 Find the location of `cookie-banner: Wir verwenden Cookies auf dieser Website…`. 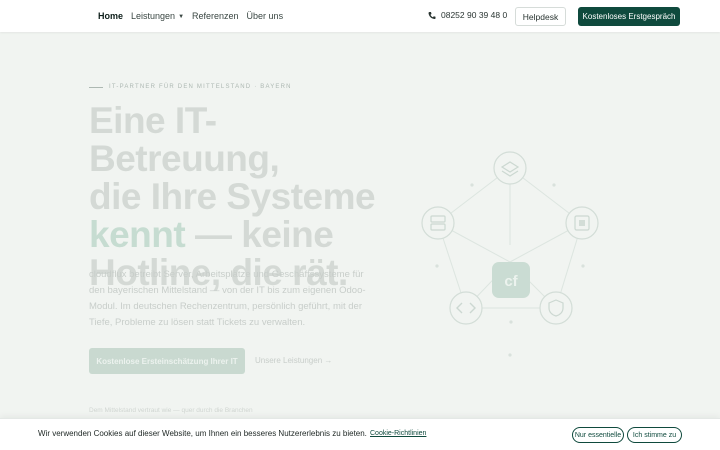

cookie-banner: Wir verwenden Cookies auf dieser Website… is located at coordinates (360, 434).